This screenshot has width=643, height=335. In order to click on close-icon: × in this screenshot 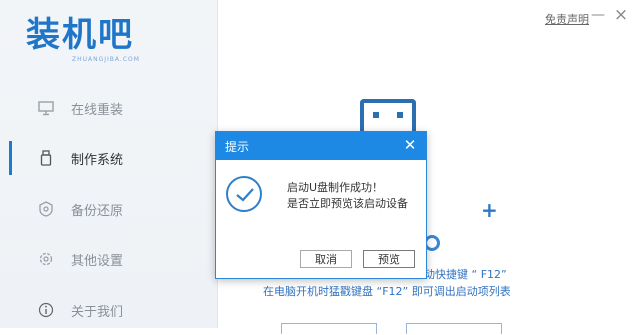, I will do `click(621, 15)`.